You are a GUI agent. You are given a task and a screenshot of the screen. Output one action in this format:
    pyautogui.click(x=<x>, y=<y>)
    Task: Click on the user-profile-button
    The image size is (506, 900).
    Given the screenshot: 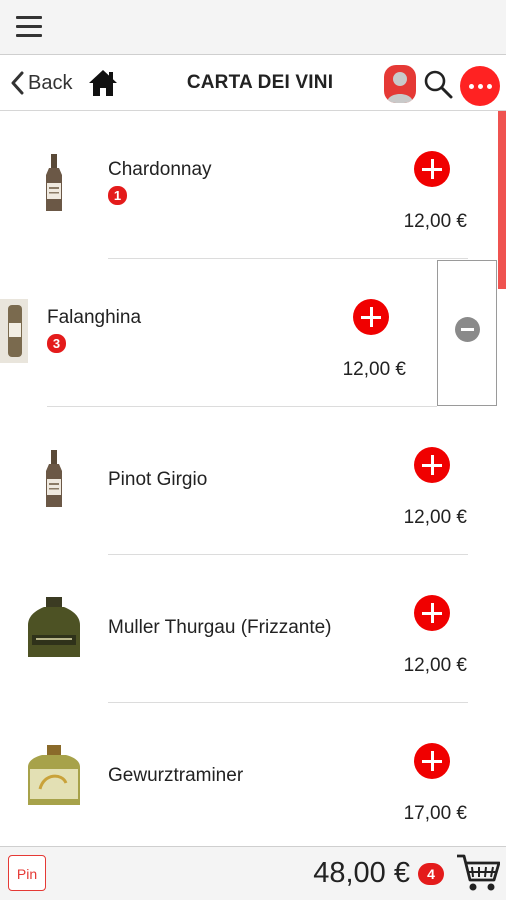 What is the action you would take?
    pyautogui.click(x=400, y=84)
    